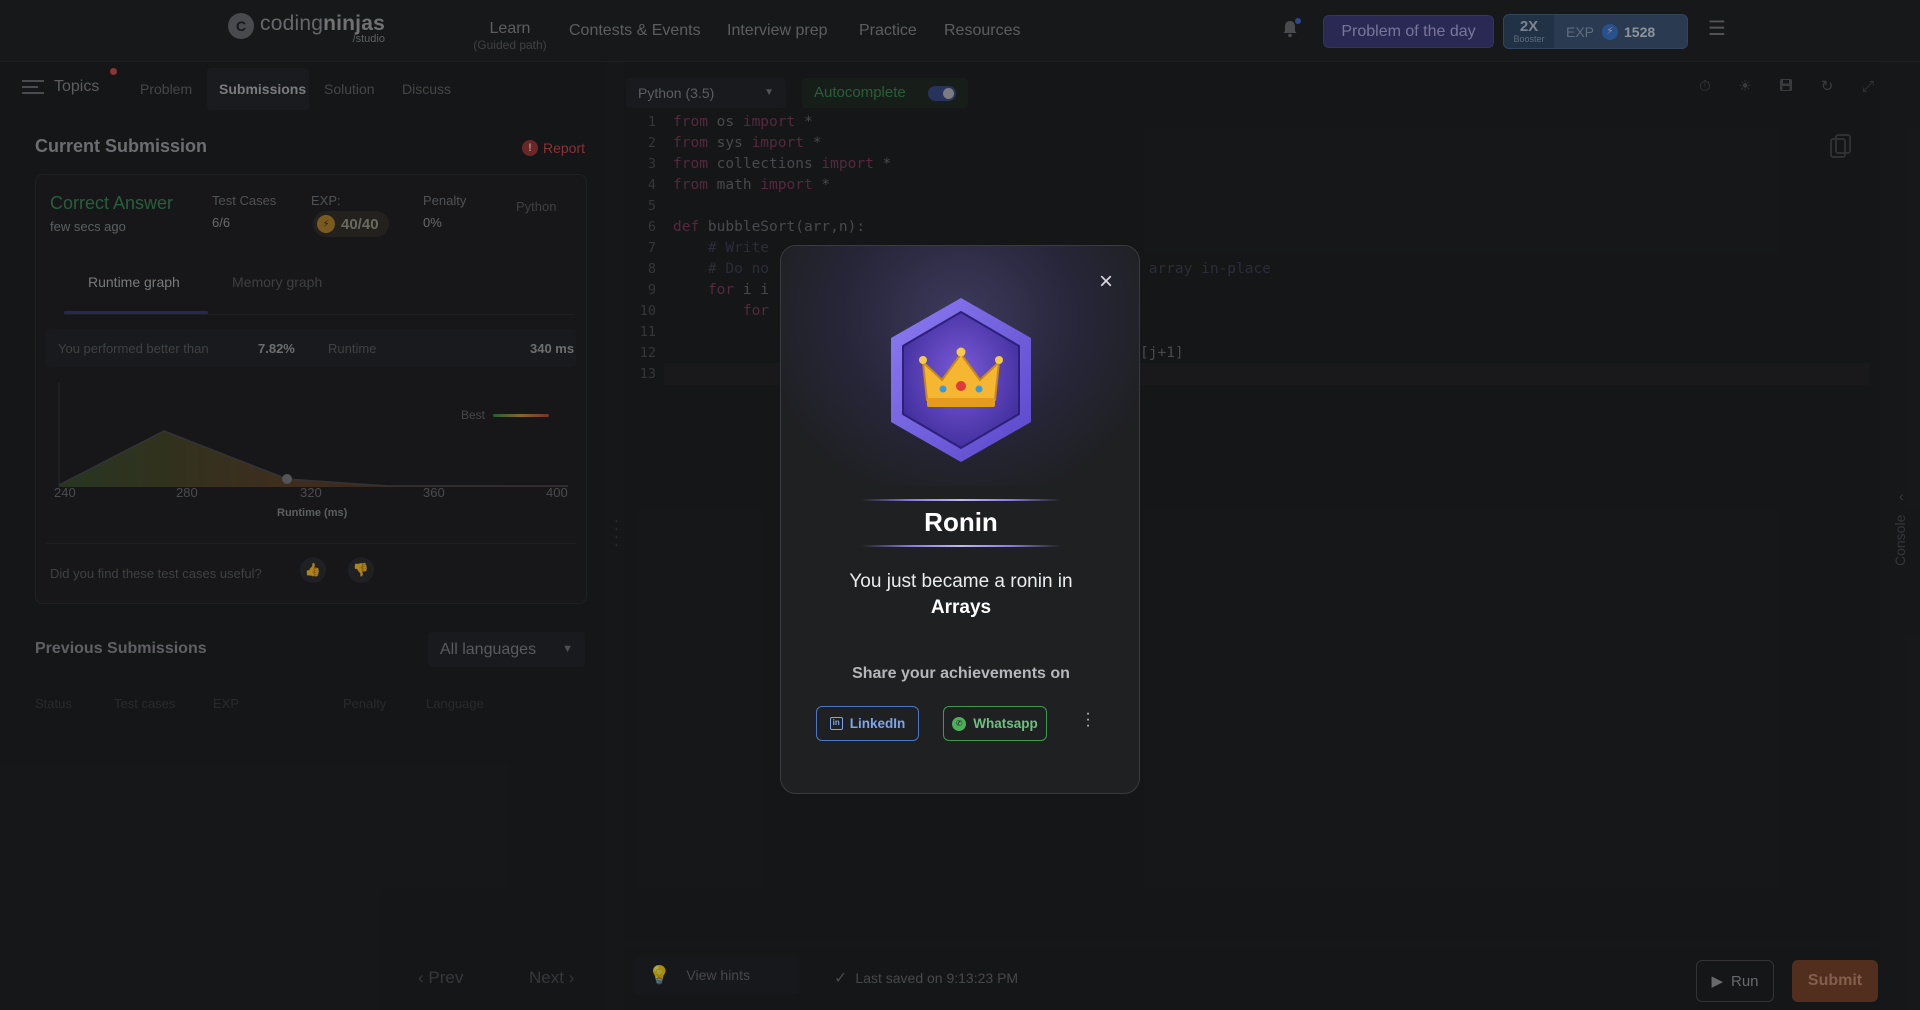  Describe the element at coordinates (961, 380) in the screenshot. I see `ronin-badge` at that location.